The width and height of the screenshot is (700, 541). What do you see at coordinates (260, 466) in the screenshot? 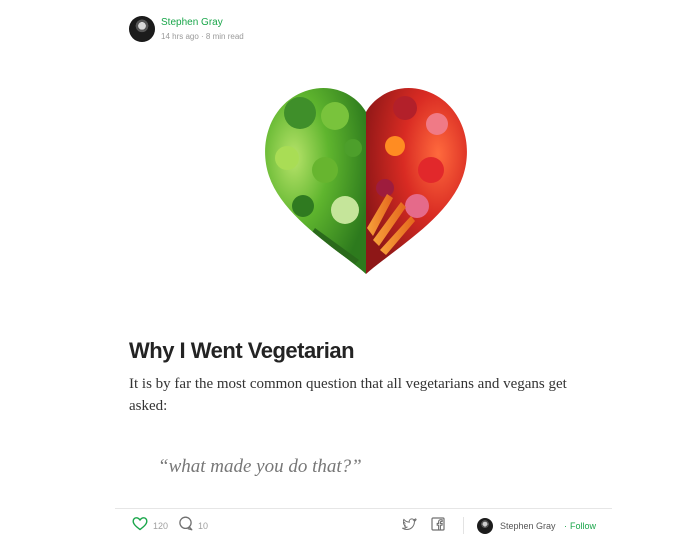
I see `pull-quote: “what made you do that?”` at bounding box center [260, 466].